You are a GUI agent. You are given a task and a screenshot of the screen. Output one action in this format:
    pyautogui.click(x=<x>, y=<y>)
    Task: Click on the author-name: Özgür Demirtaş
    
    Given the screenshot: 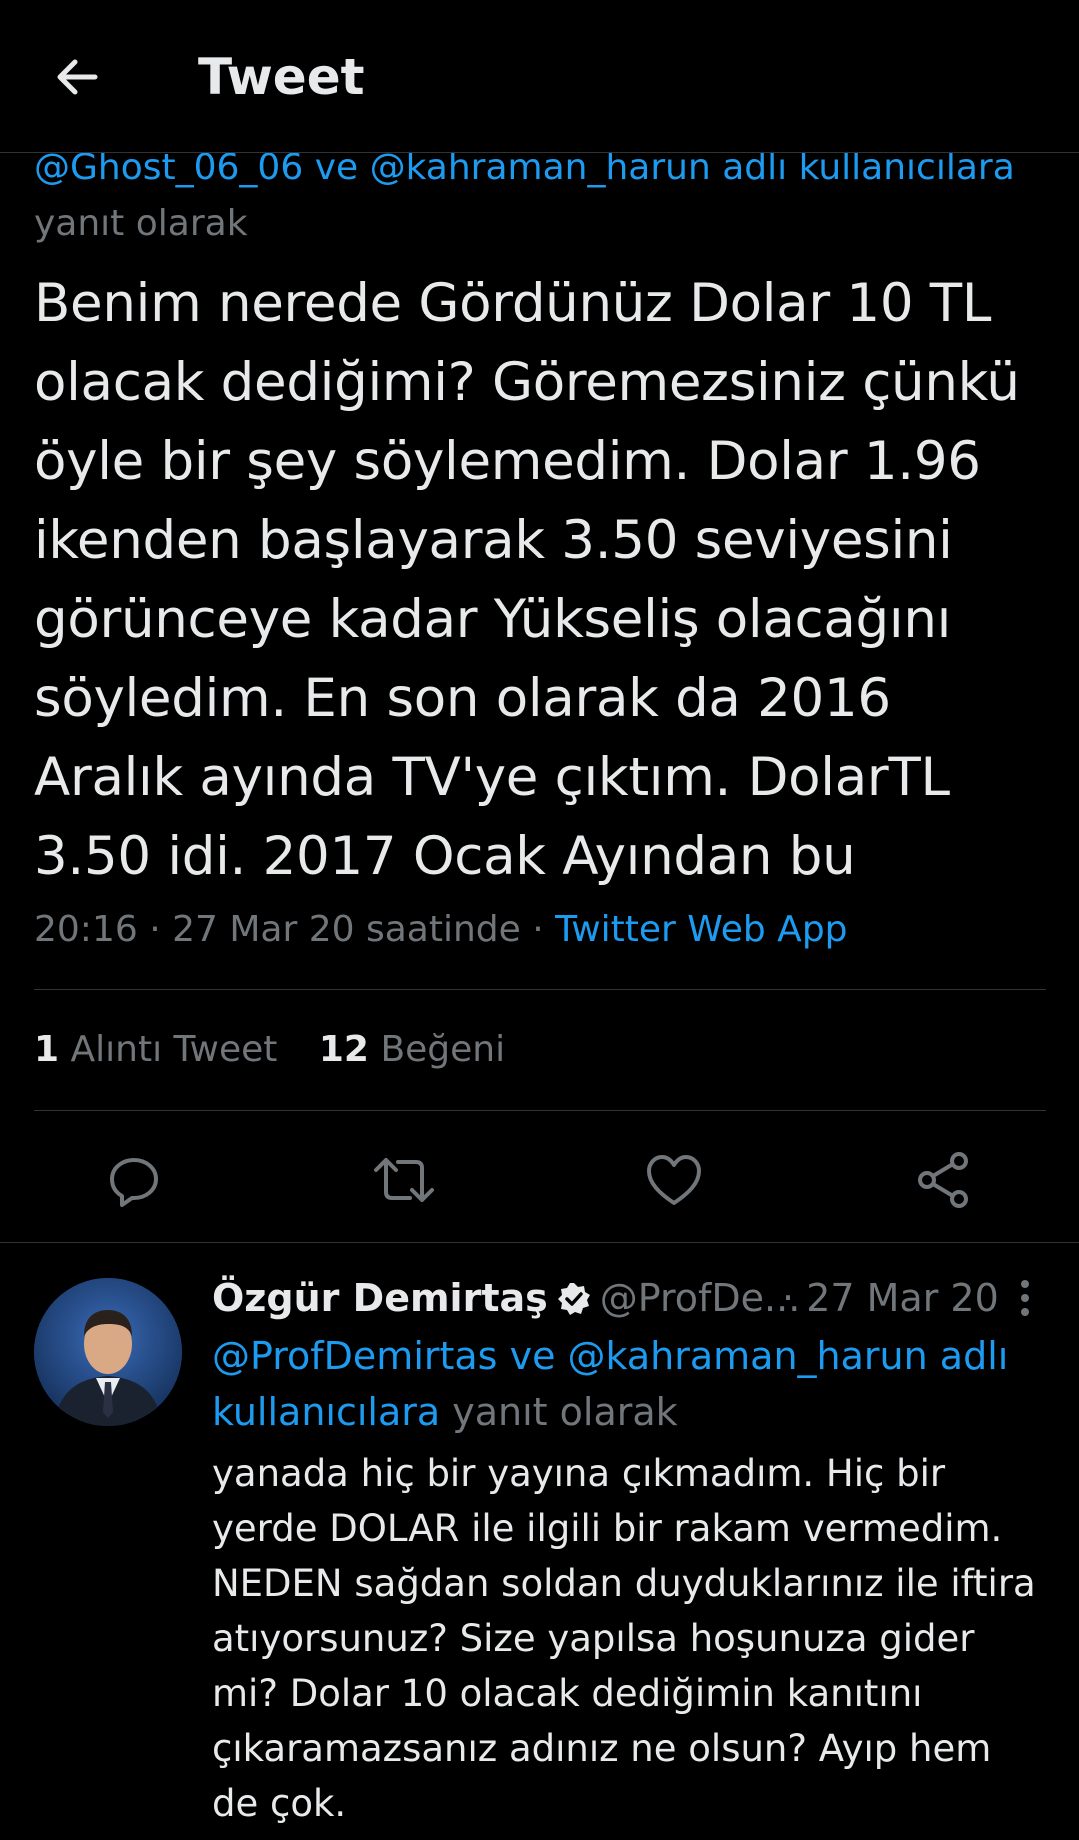 What is the action you would take?
    pyautogui.click(x=380, y=1298)
    